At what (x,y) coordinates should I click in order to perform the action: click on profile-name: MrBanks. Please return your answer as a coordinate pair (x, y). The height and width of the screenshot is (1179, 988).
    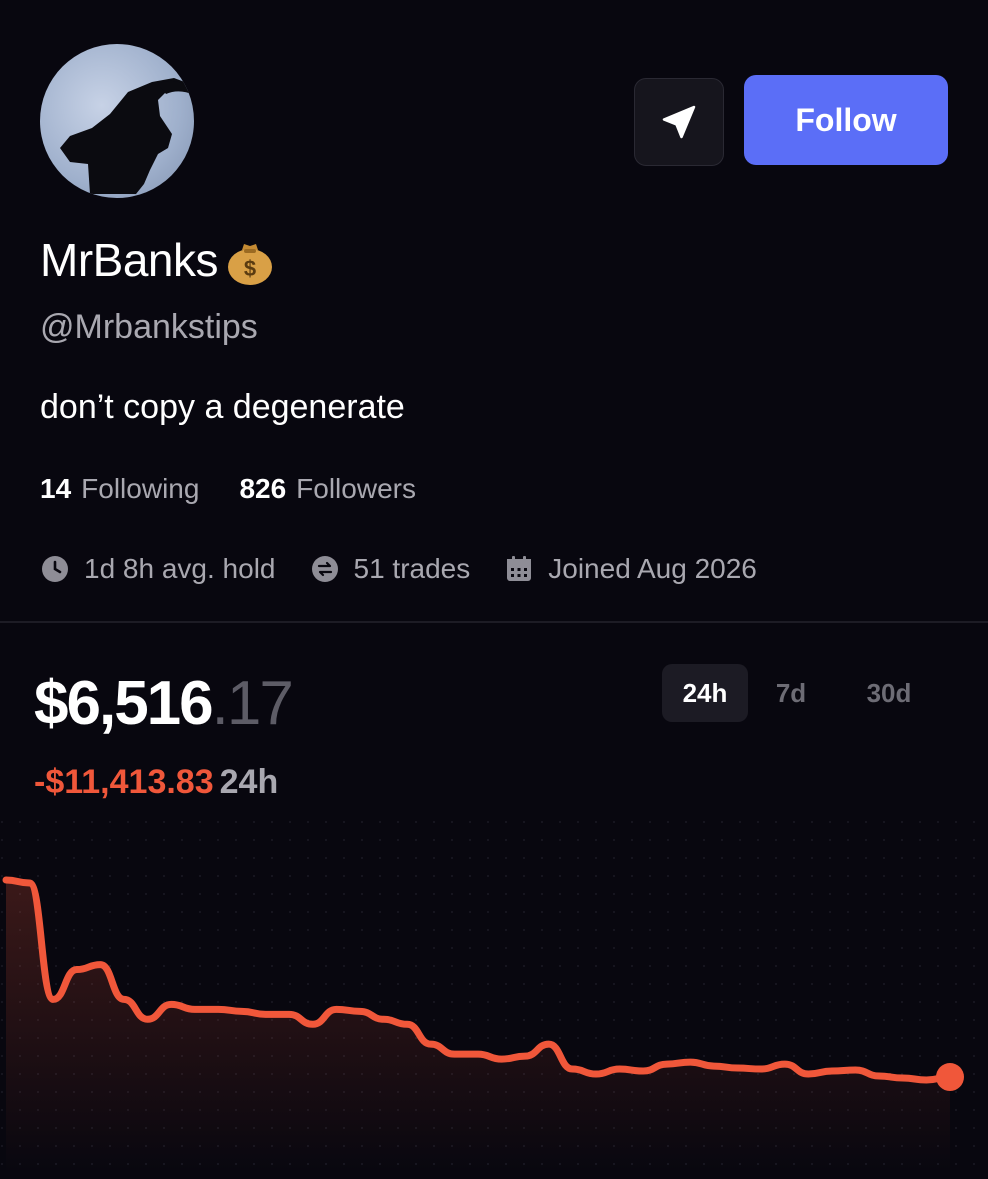
    Looking at the image, I should click on (129, 260).